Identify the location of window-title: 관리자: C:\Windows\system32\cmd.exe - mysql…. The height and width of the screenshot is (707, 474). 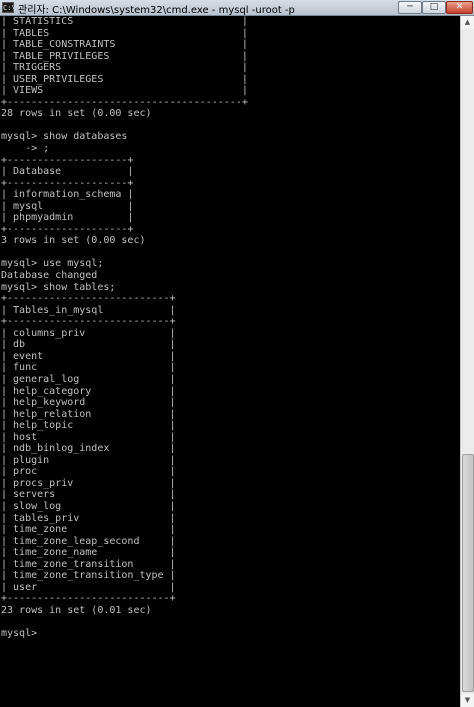
(156, 10).